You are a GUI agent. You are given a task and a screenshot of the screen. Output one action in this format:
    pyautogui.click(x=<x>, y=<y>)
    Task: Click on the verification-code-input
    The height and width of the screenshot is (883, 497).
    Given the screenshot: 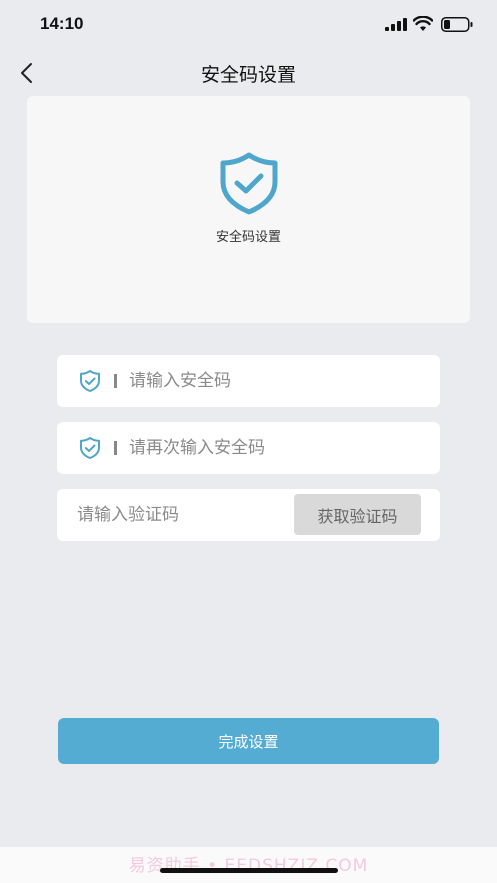 What is the action you would take?
    pyautogui.click(x=182, y=515)
    